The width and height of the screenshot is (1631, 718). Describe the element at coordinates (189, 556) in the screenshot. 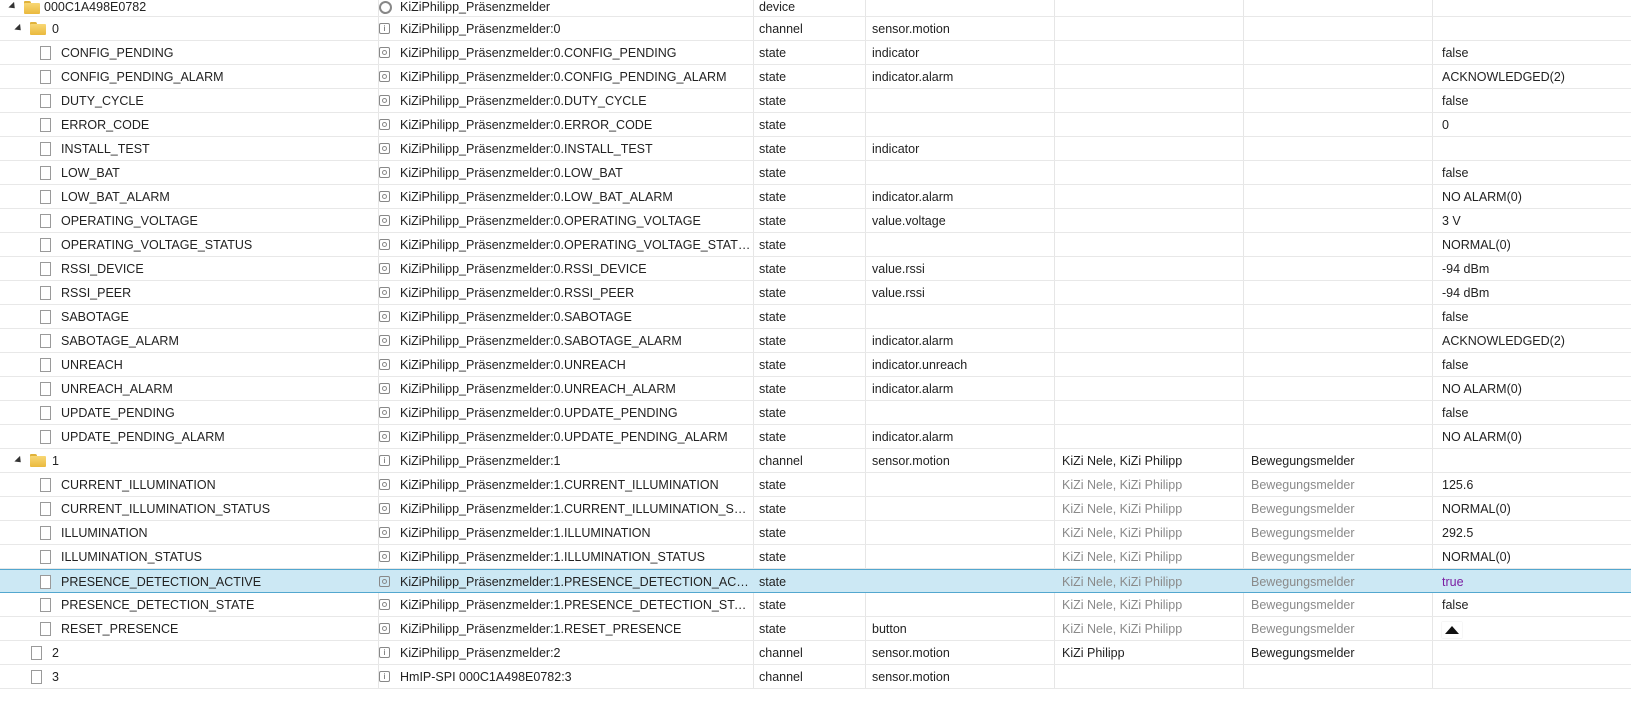

I see `name-cell: ILLUMINATION_STATUS` at that location.